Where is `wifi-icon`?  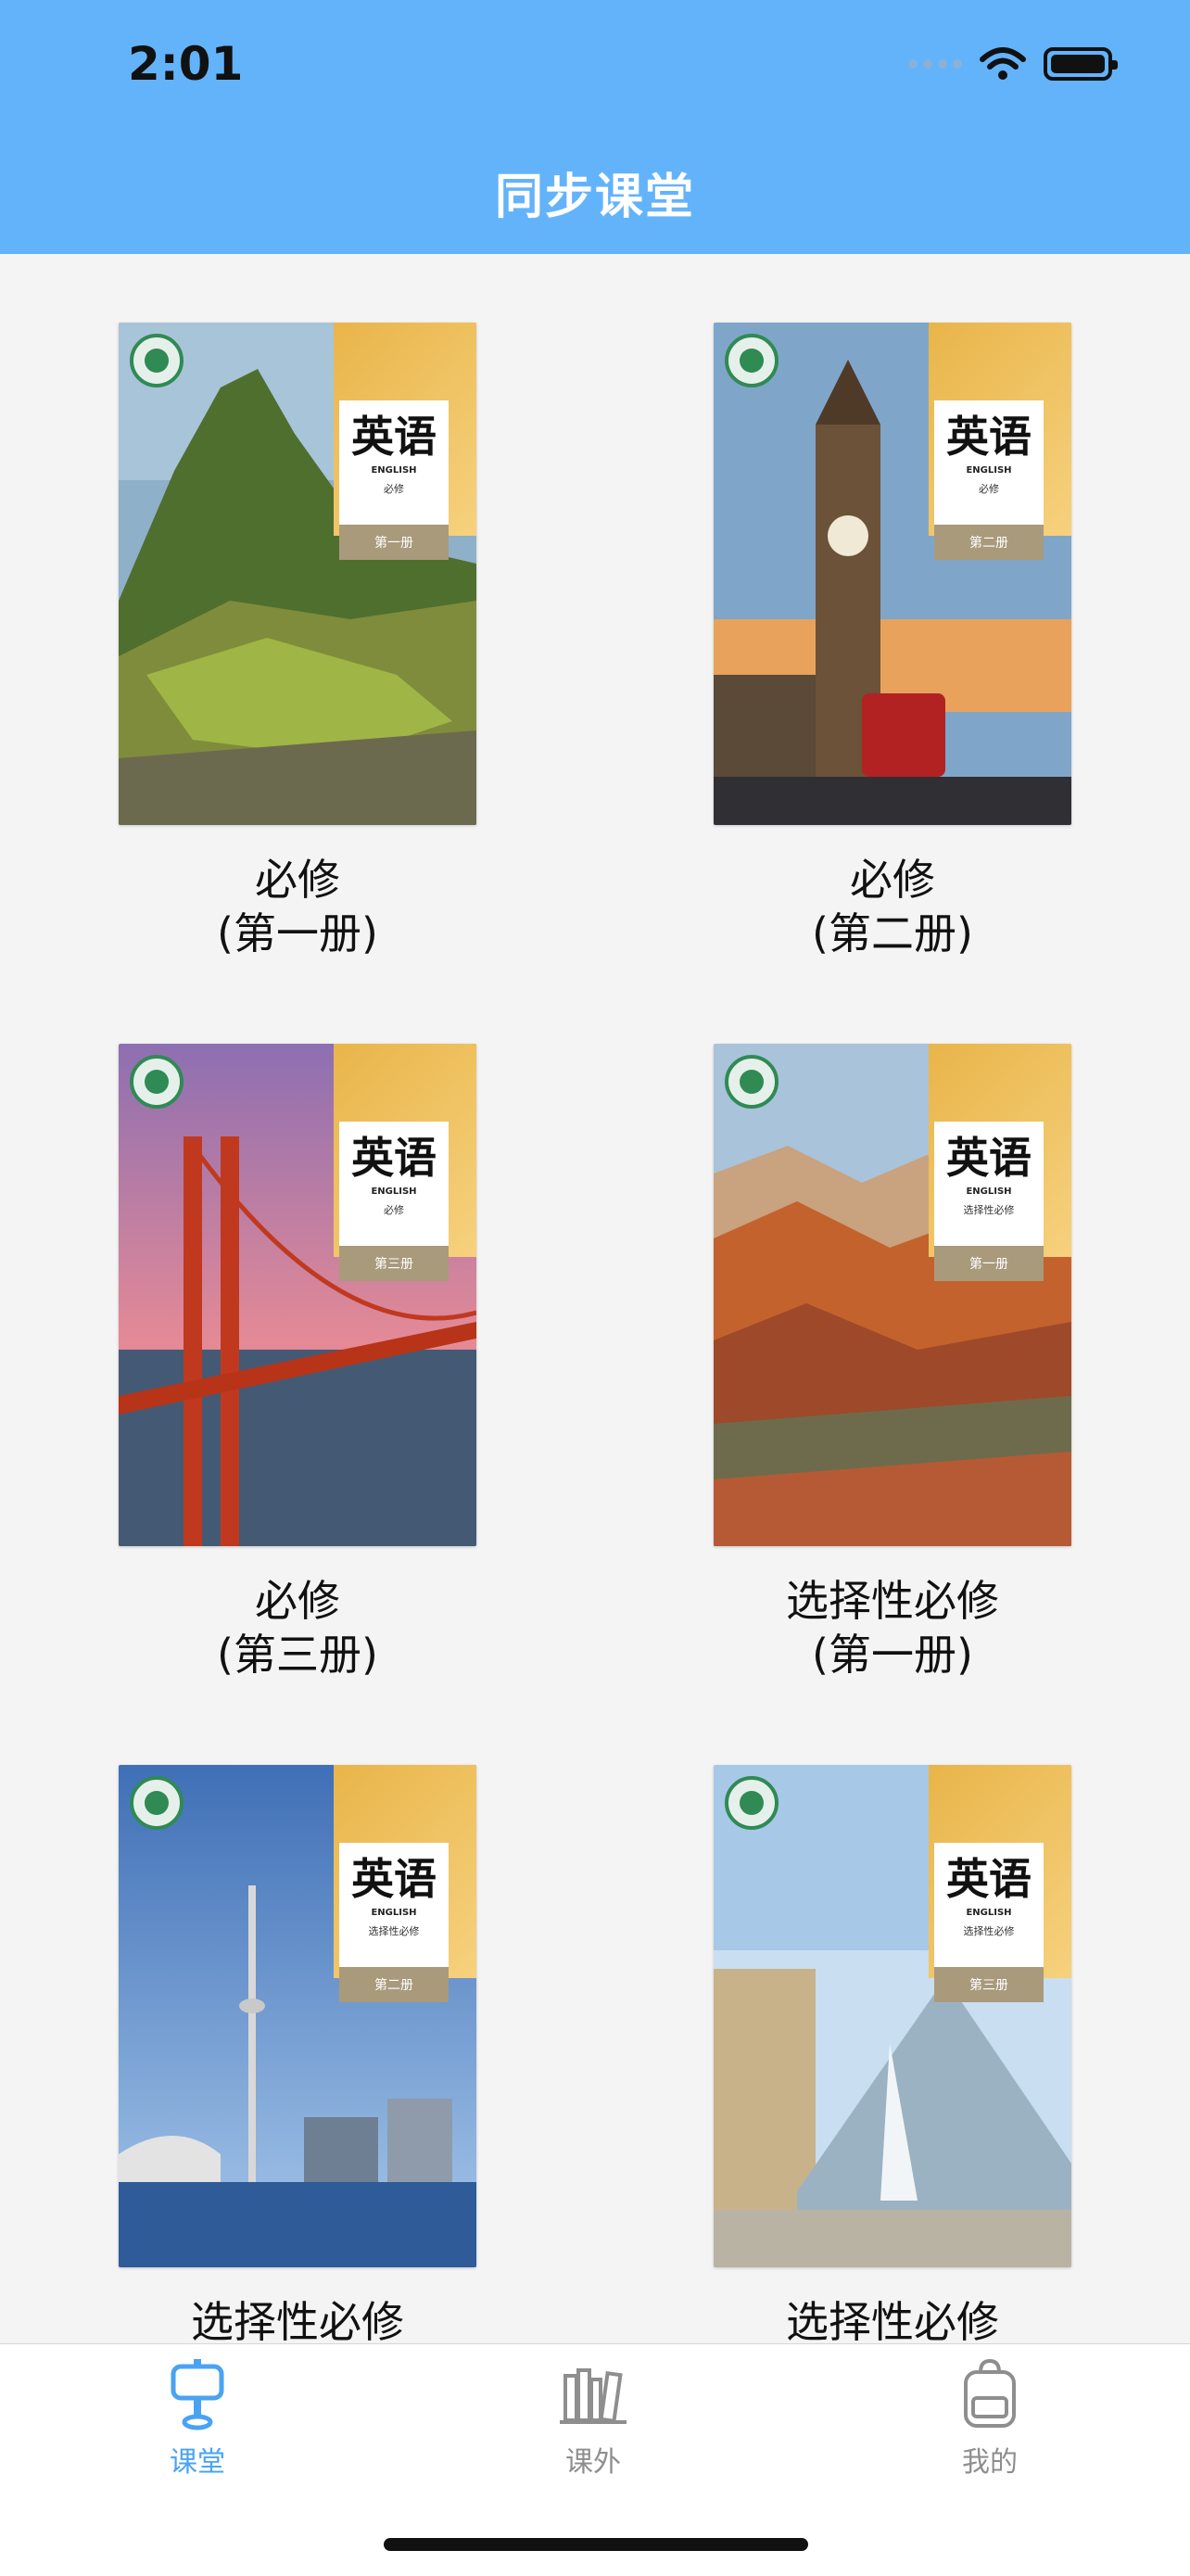
wifi-icon is located at coordinates (1003, 63).